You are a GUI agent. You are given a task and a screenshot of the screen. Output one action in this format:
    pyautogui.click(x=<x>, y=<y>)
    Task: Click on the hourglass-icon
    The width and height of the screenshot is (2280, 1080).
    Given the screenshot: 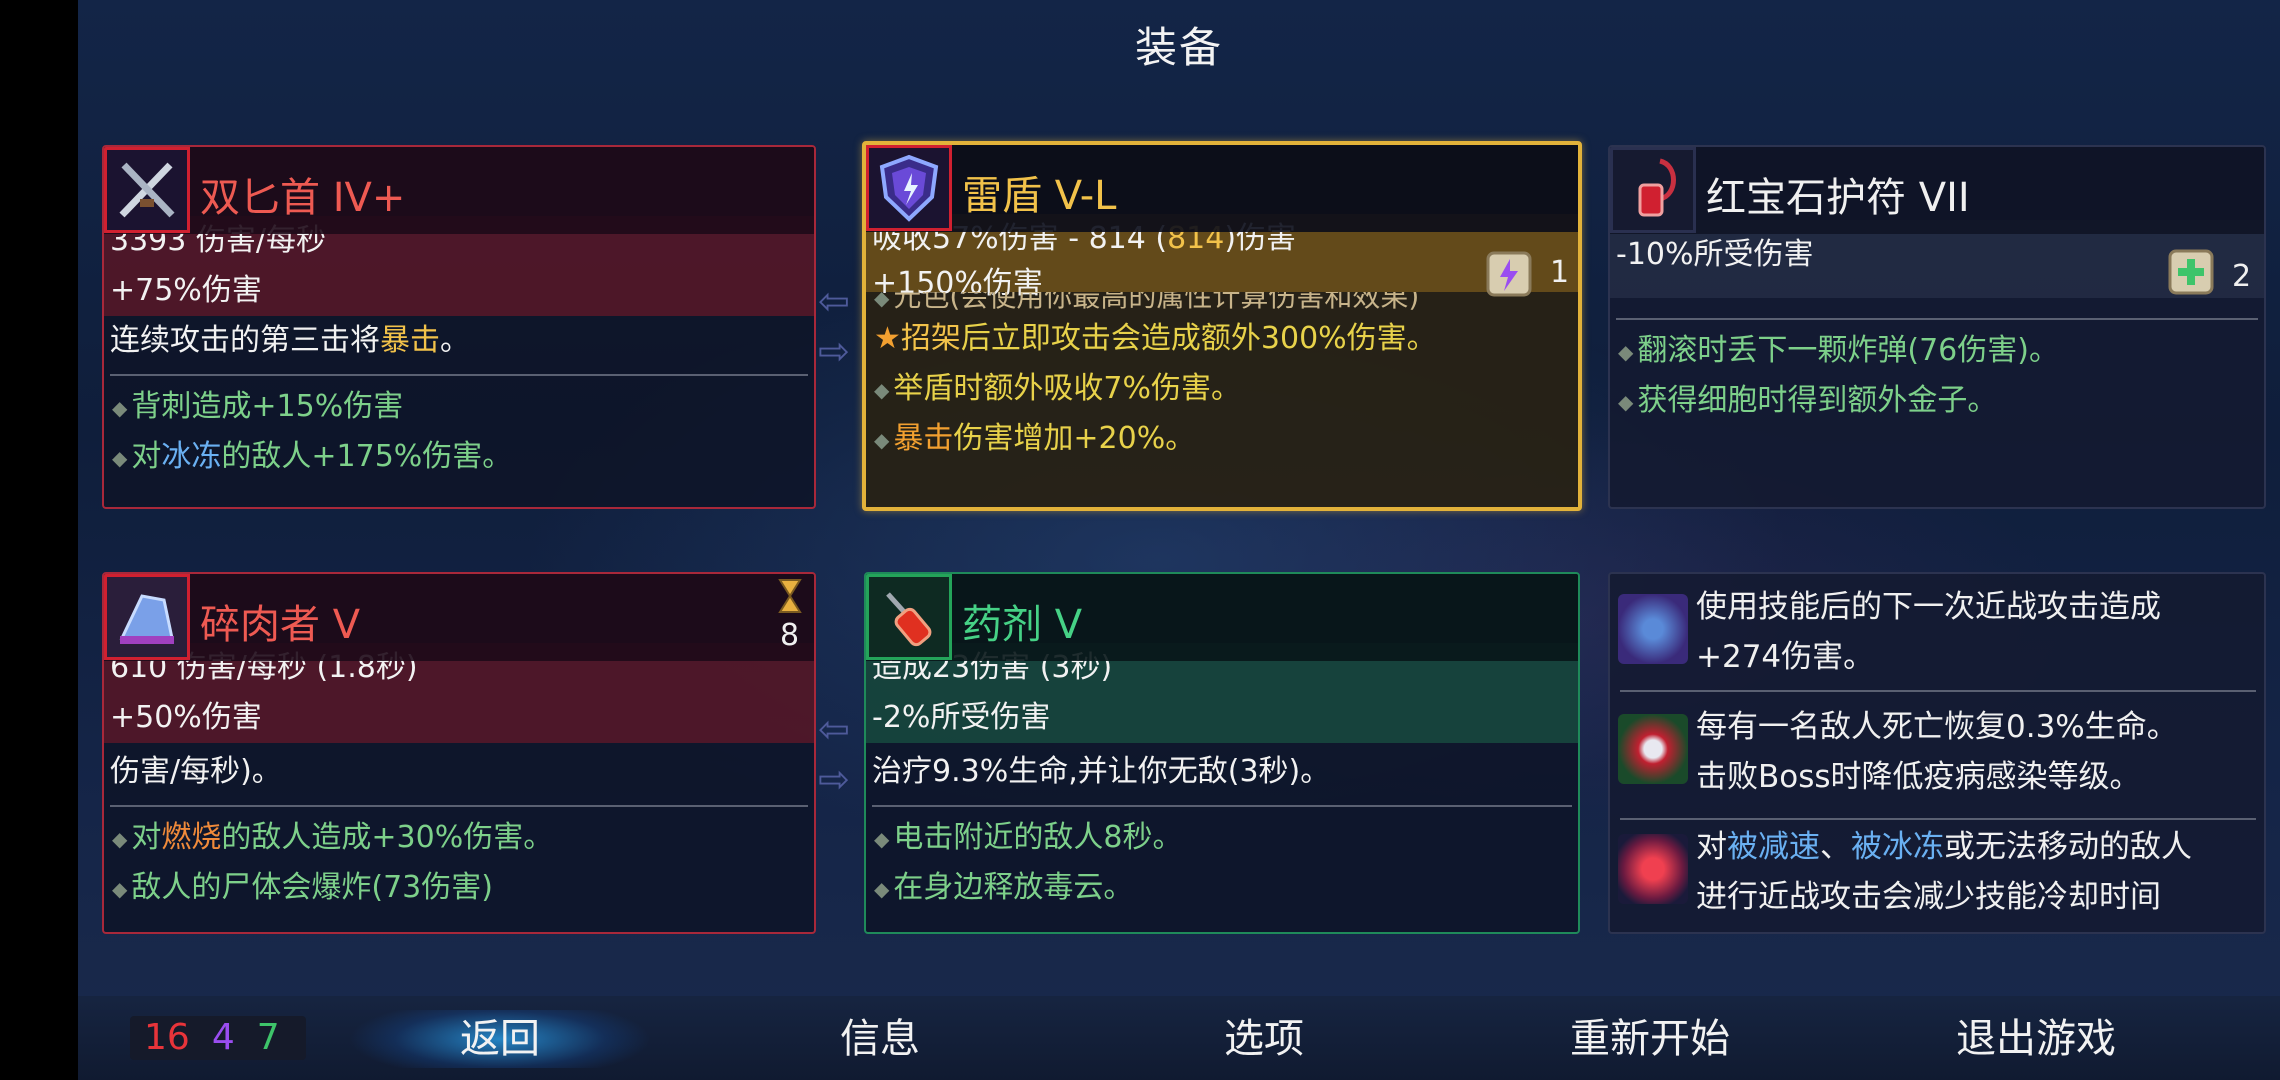 What is the action you would take?
    pyautogui.click(x=790, y=596)
    